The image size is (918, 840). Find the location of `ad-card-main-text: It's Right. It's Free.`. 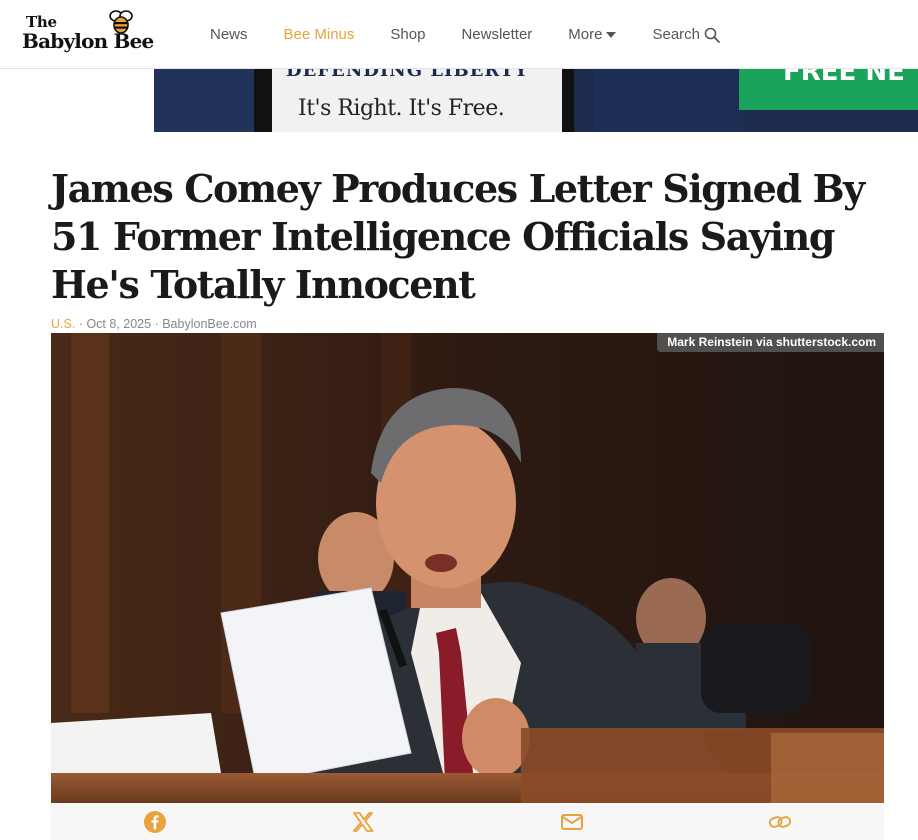

ad-card-main-text: It's Right. It's Free. is located at coordinates (401, 108).